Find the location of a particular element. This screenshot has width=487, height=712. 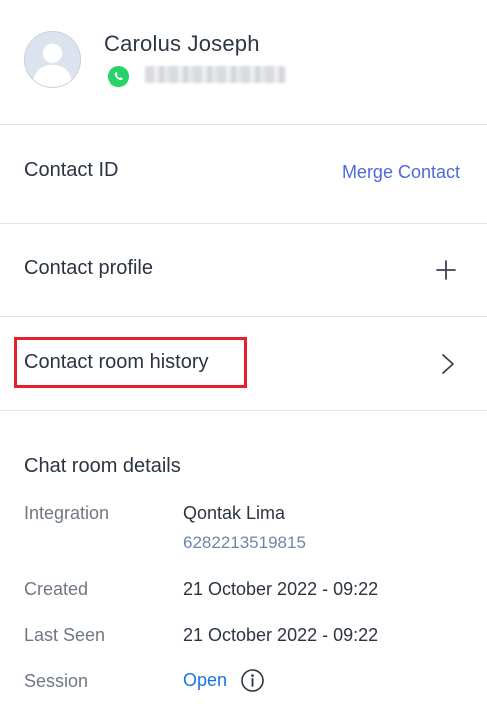

created-label: Created is located at coordinates (56, 589).